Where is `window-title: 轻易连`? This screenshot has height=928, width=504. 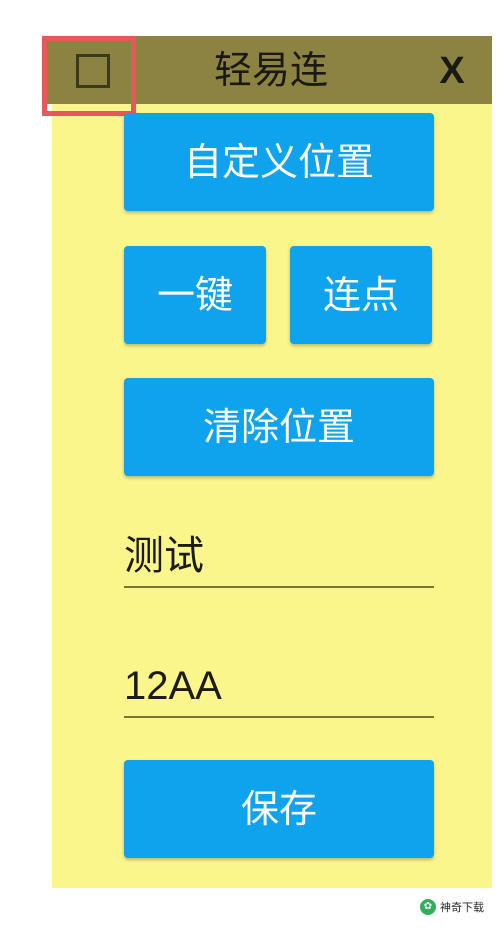 window-title: 轻易连 is located at coordinates (270, 70).